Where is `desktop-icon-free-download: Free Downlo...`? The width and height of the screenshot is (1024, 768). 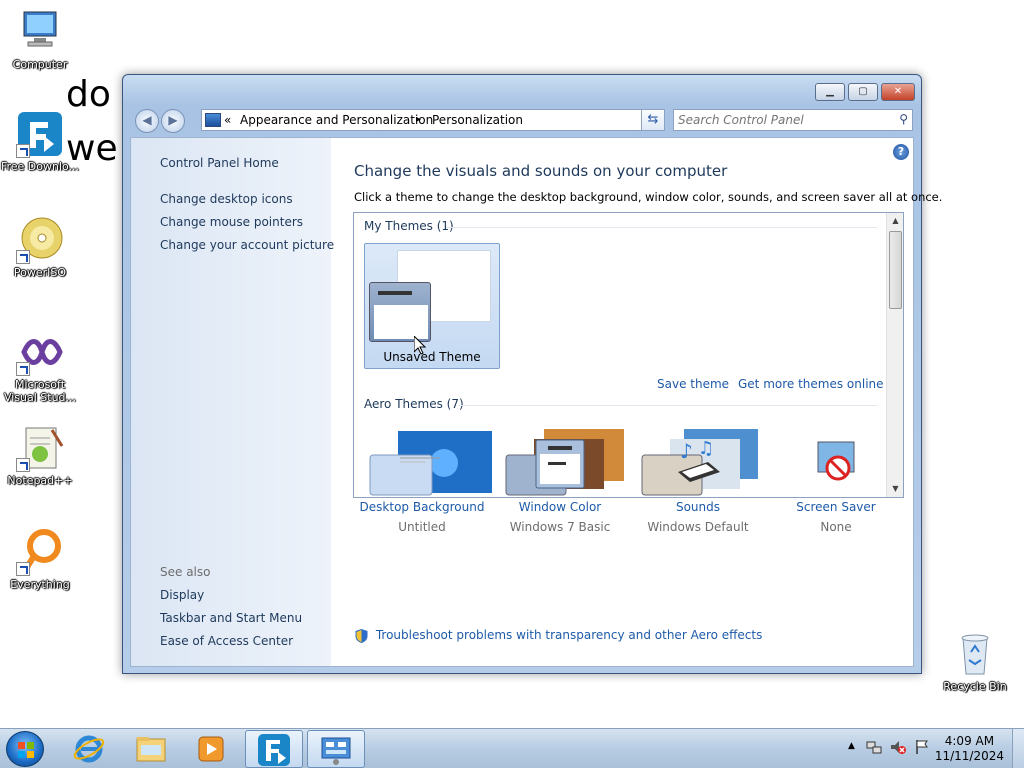 desktop-icon-free-download: Free Downlo... is located at coordinates (40, 141).